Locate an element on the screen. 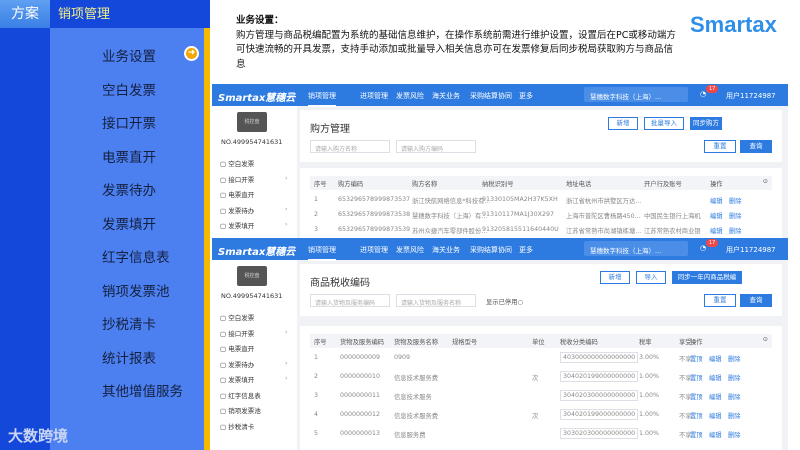 Image resolution: width=800 pixels, height=450 pixels. sidebar-item: ▢ 红字信息表 is located at coordinates (240, 395).